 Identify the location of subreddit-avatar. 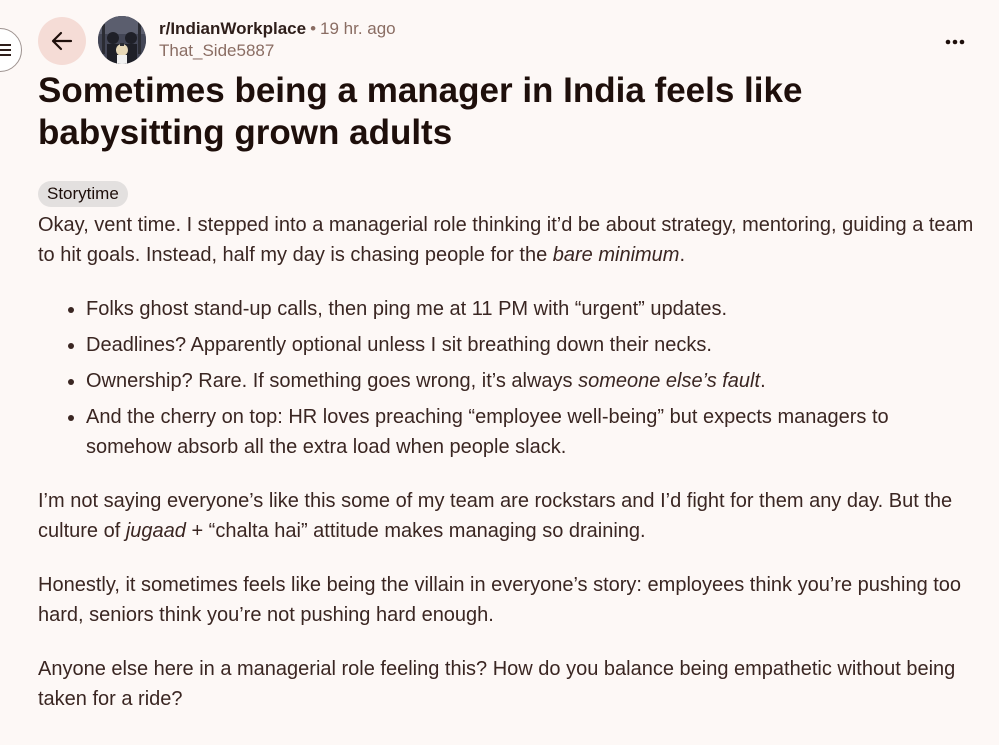
(122, 40).